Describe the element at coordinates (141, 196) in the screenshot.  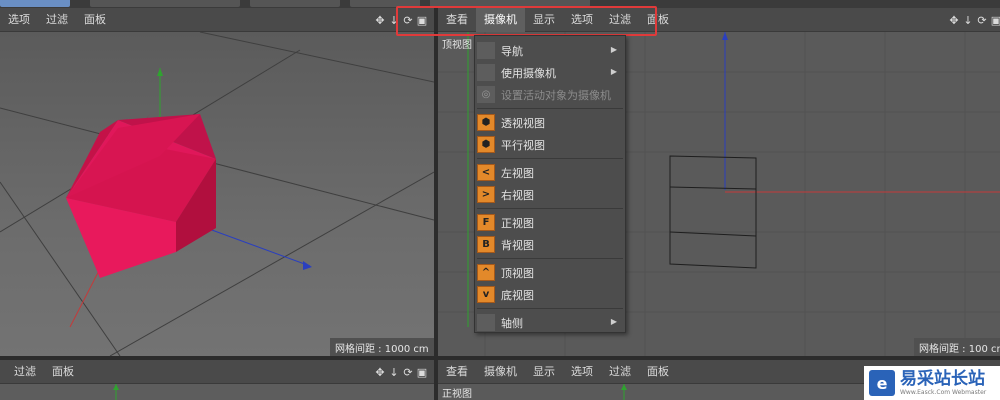
I see `cube-object` at that location.